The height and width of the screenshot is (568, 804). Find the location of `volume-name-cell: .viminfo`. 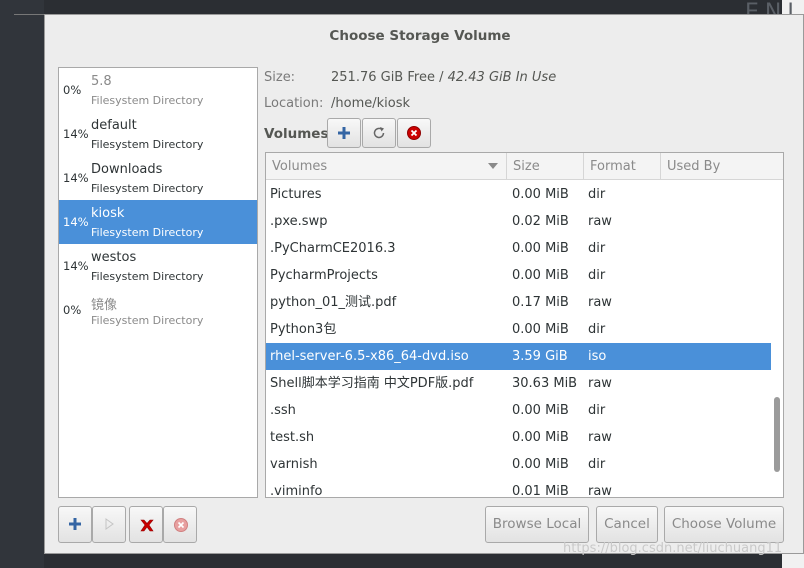

volume-name-cell: .viminfo is located at coordinates (296, 491).